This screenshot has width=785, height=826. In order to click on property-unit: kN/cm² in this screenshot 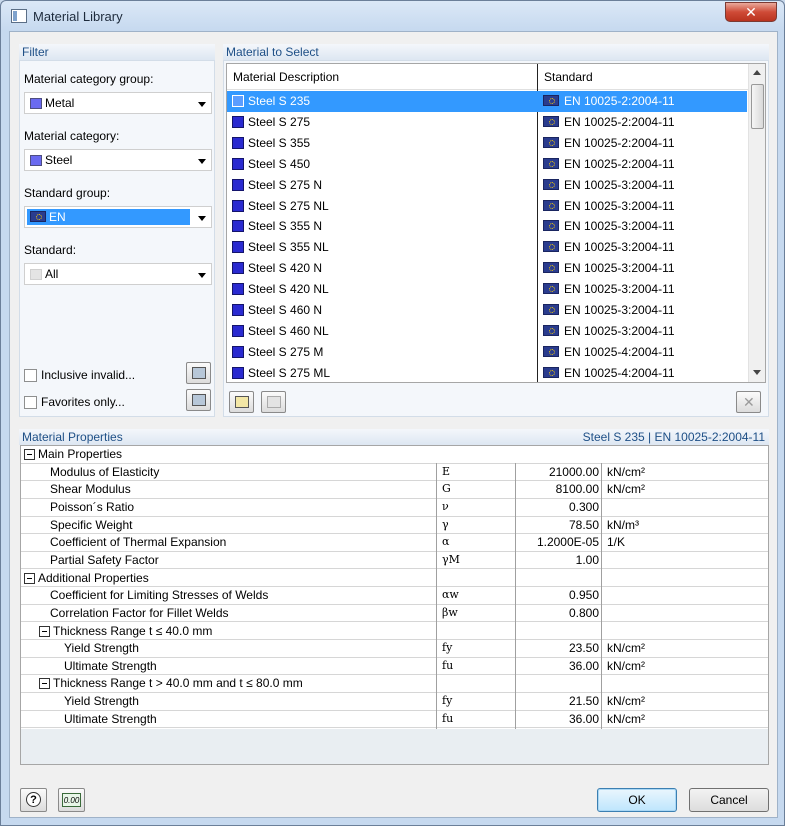, I will do `click(626, 648)`.